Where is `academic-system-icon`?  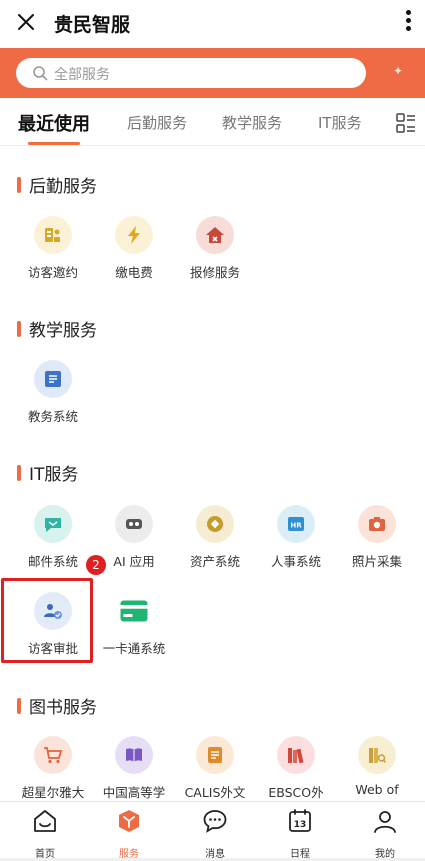 academic-system-icon is located at coordinates (53, 379).